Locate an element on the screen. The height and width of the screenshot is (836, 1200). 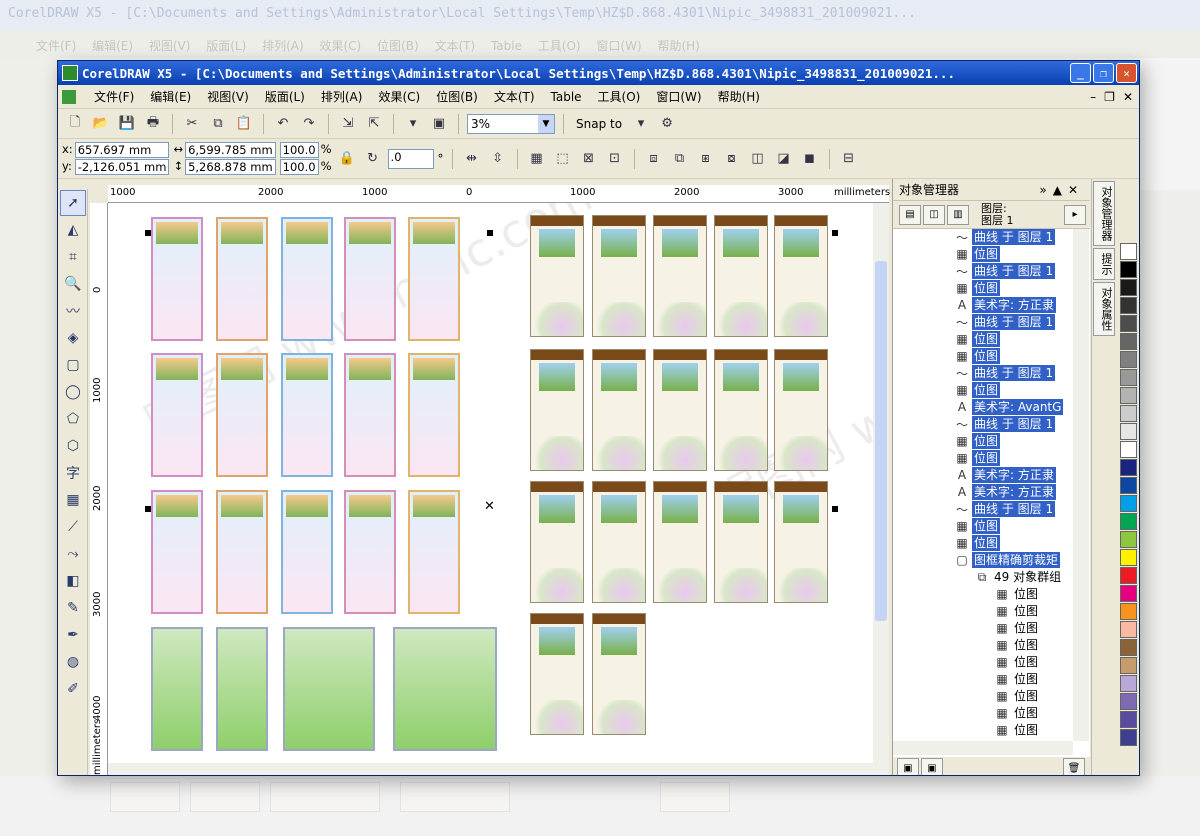
blend-tool-icon: ◧ is located at coordinates (73, 581).